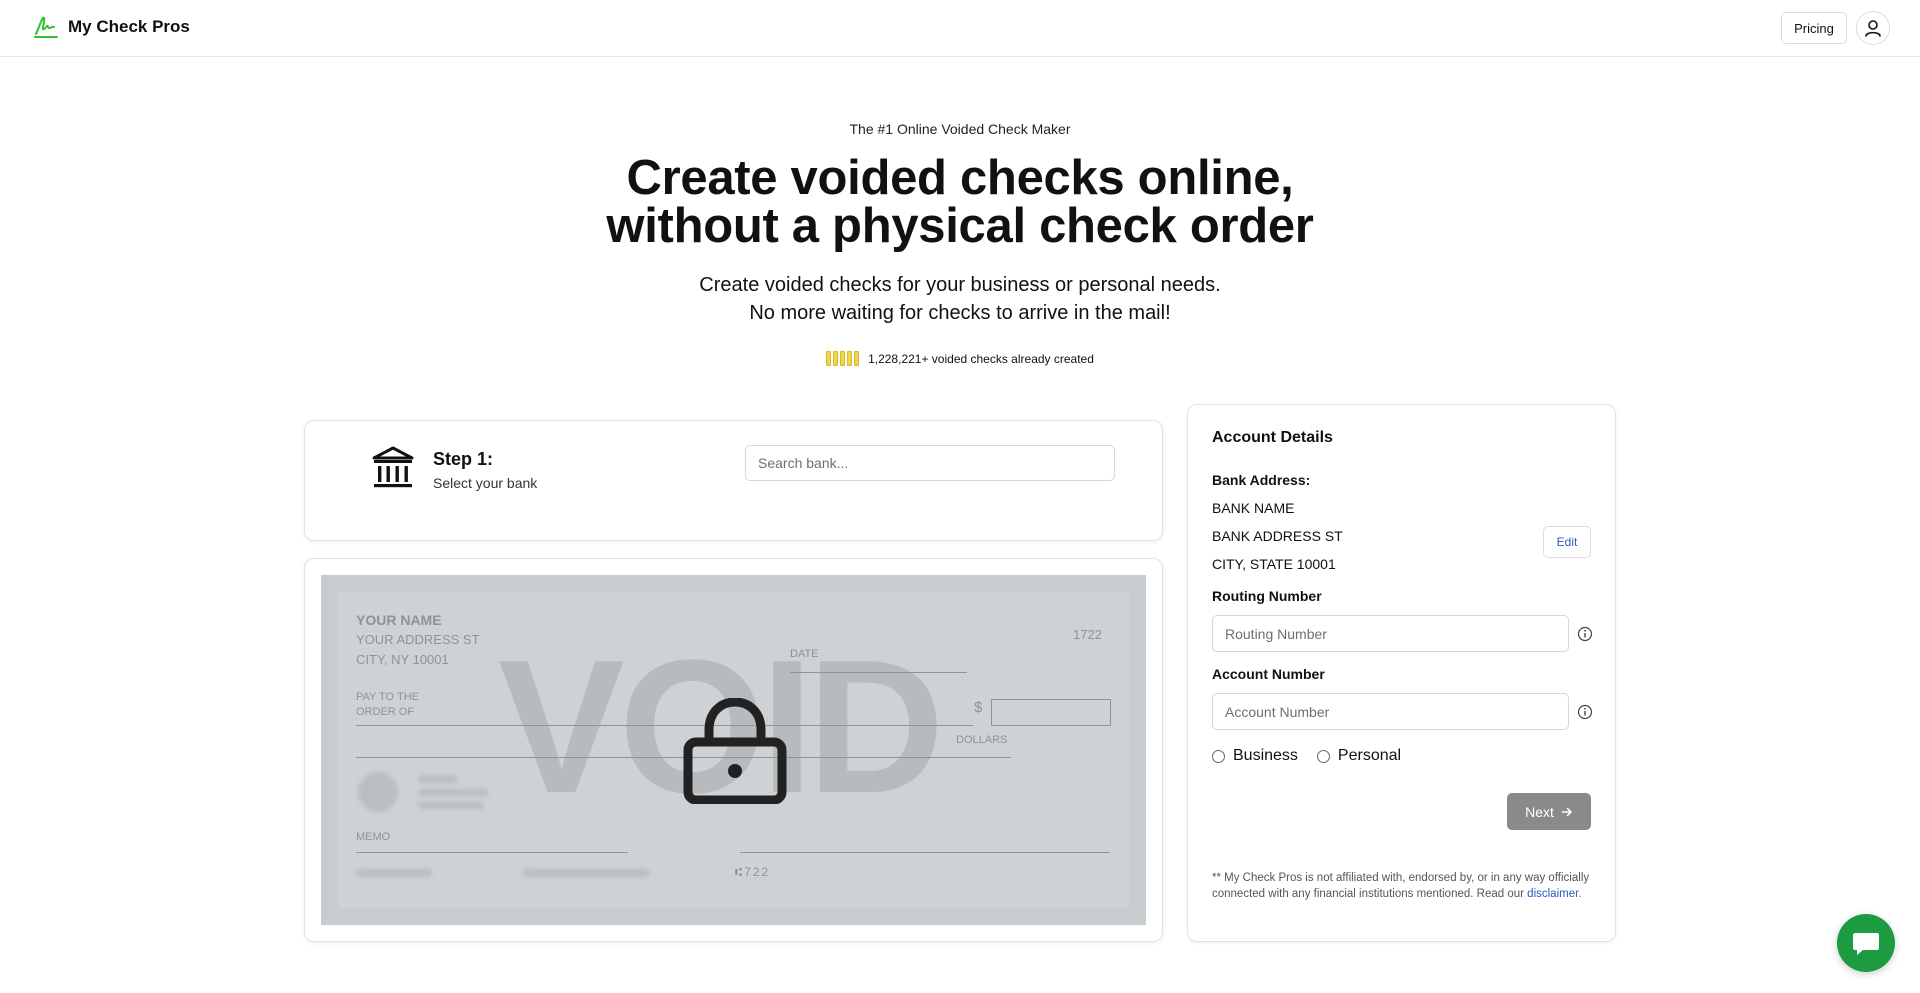  I want to click on personal-label: Personal, so click(1369, 756).